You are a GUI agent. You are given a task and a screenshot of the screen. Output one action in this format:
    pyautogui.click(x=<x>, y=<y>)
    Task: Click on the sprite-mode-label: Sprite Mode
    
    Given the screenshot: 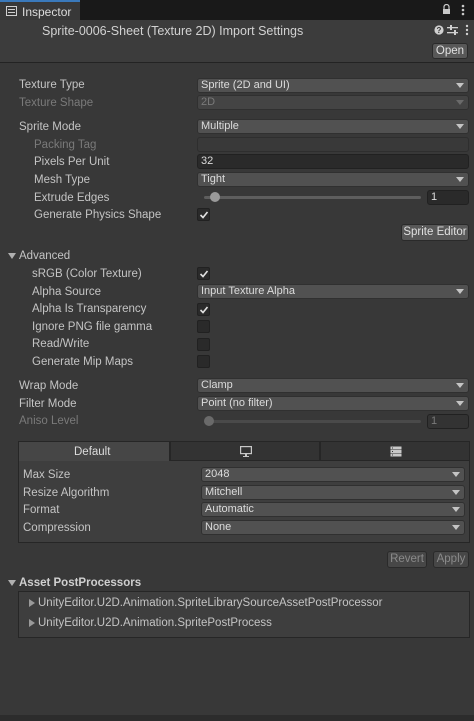 What is the action you would take?
    pyautogui.click(x=50, y=127)
    